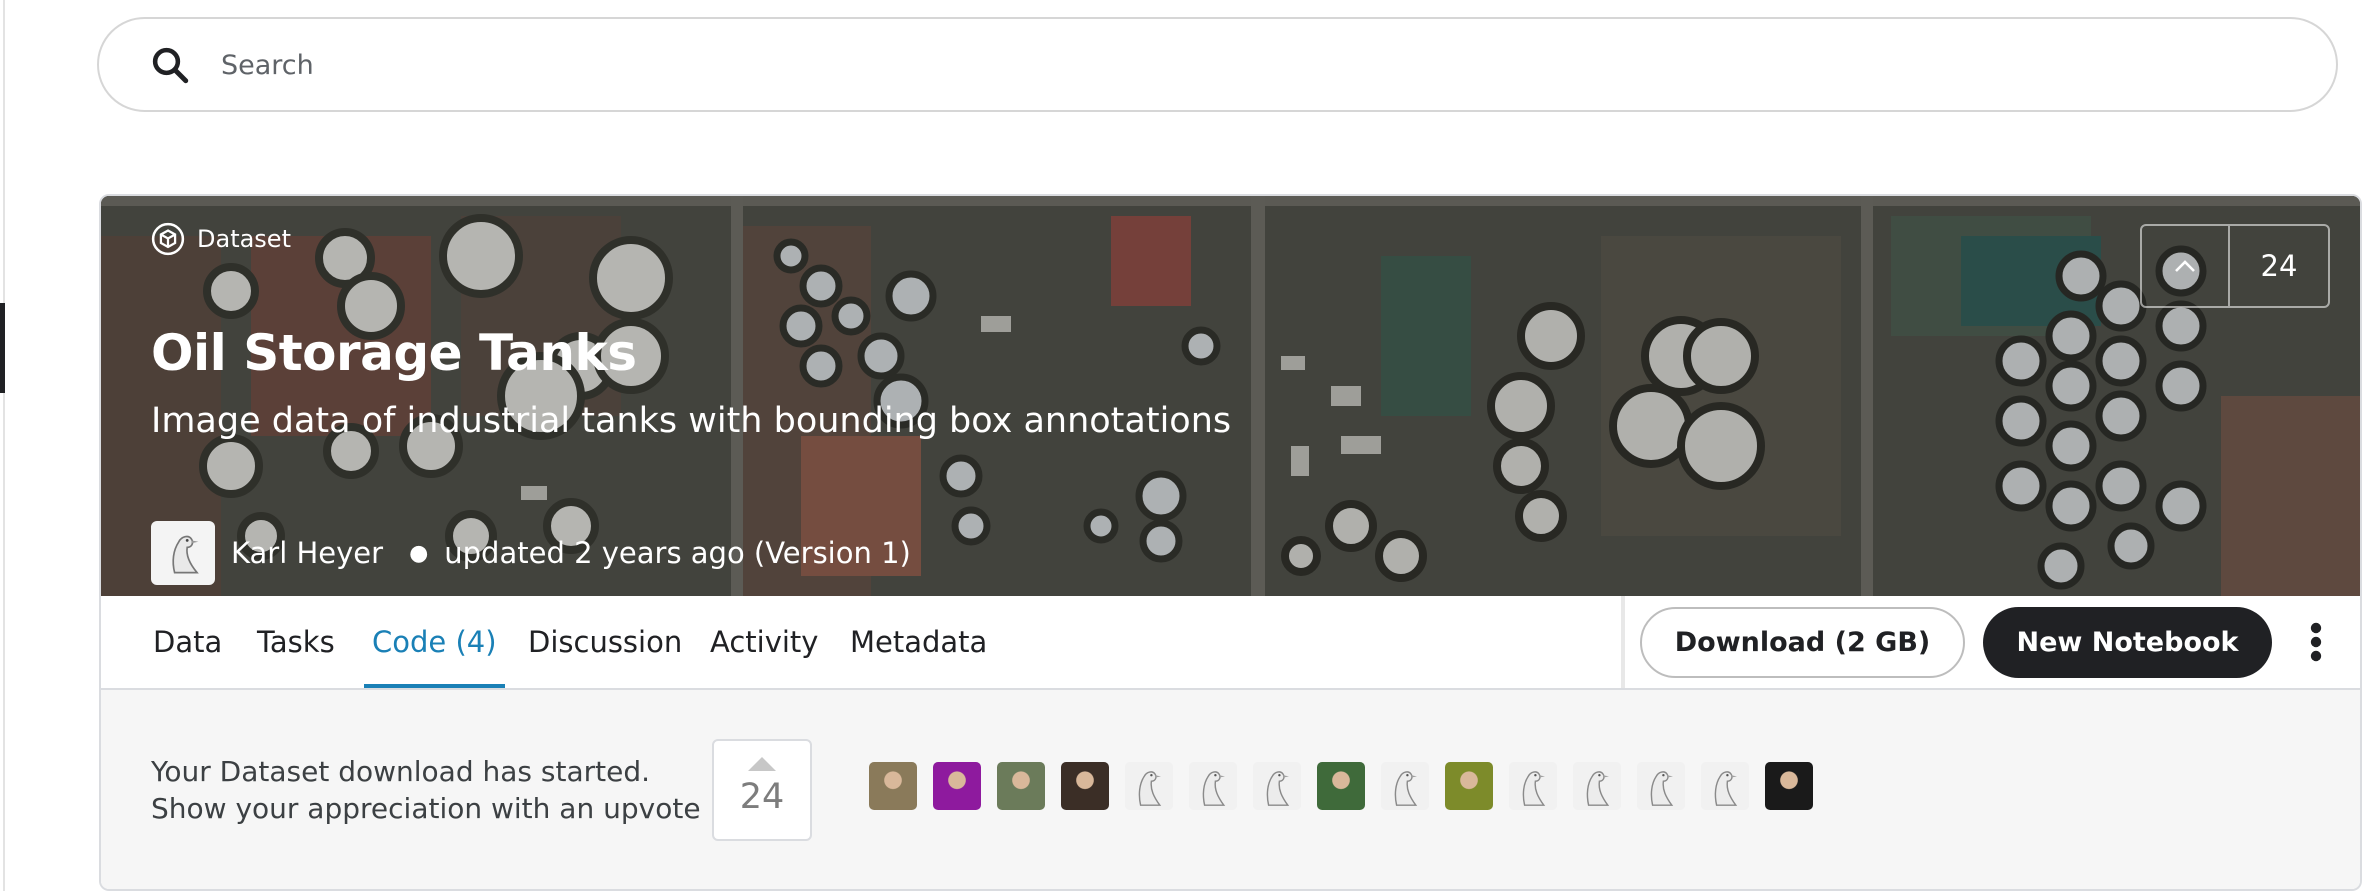 This screenshot has height=891, width=2365. I want to click on upvote-box-count: 24, so click(762, 797).